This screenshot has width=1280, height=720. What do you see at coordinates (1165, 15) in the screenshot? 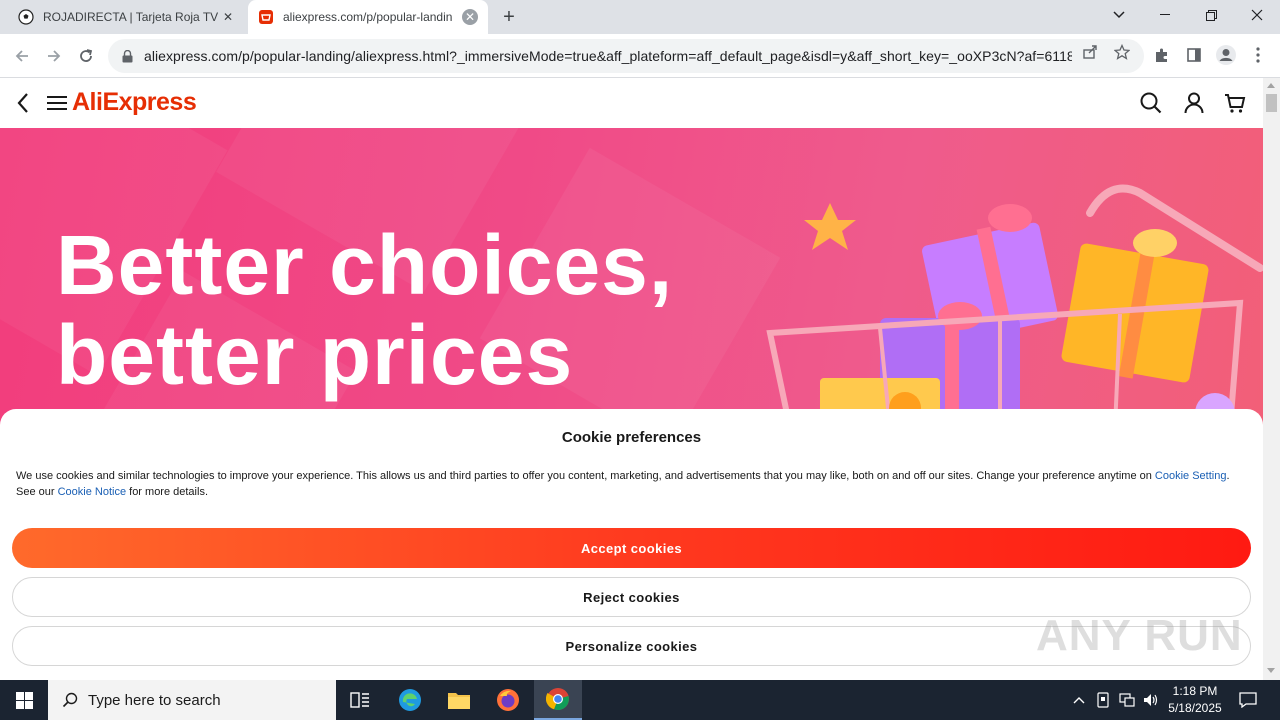
I see `minimize-icon` at bounding box center [1165, 15].